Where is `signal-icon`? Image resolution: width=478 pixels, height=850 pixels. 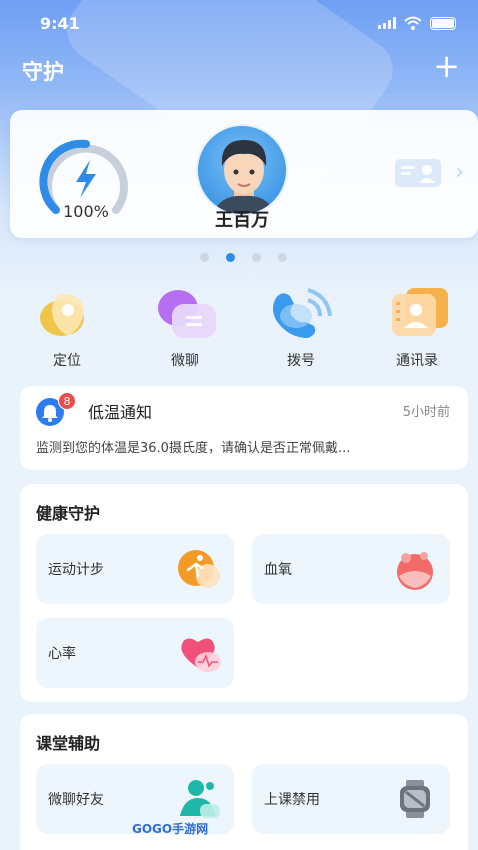 signal-icon is located at coordinates (387, 23).